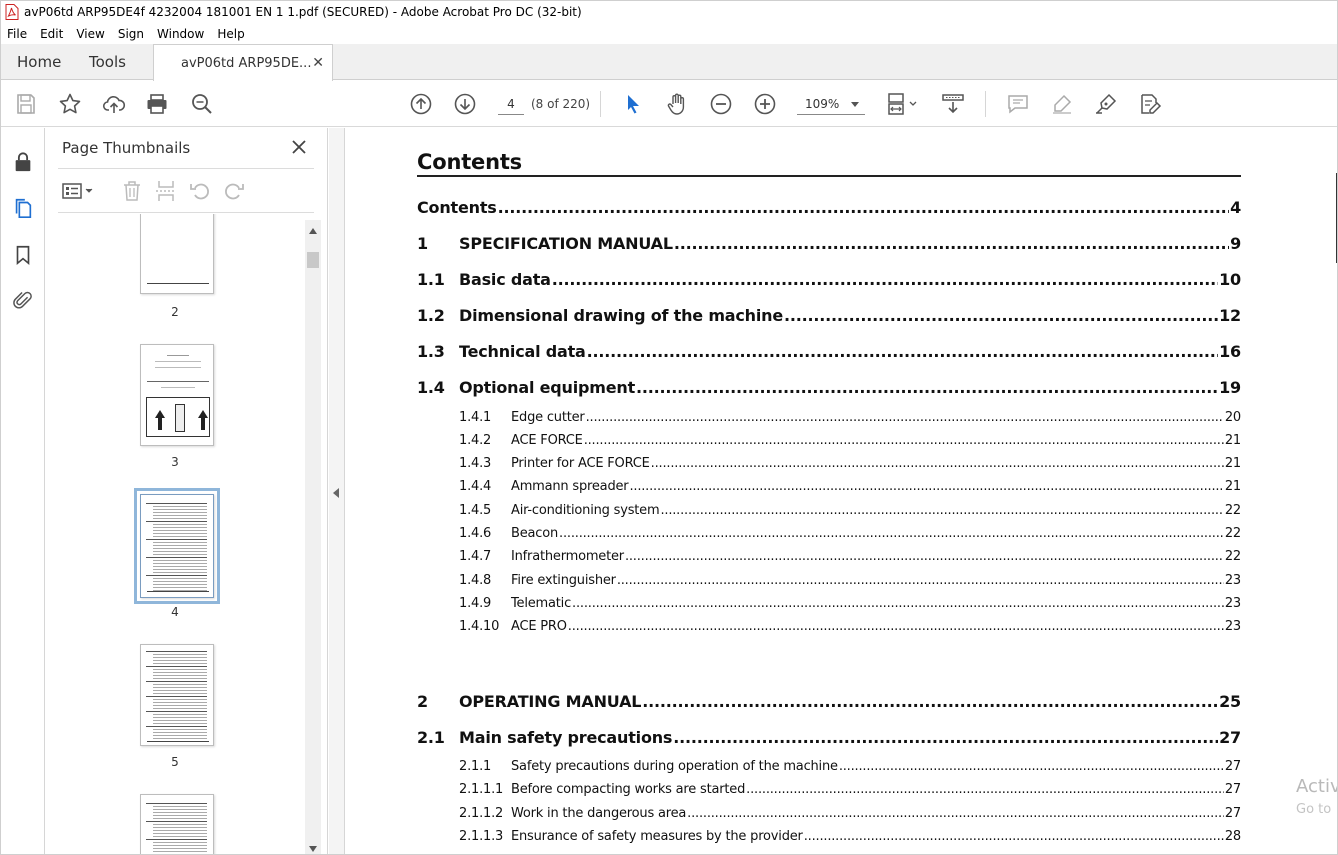 The height and width of the screenshot is (855, 1338). I want to click on toc-entry: 2.1.1.2 Work in the dangerous area 27, so click(850, 813).